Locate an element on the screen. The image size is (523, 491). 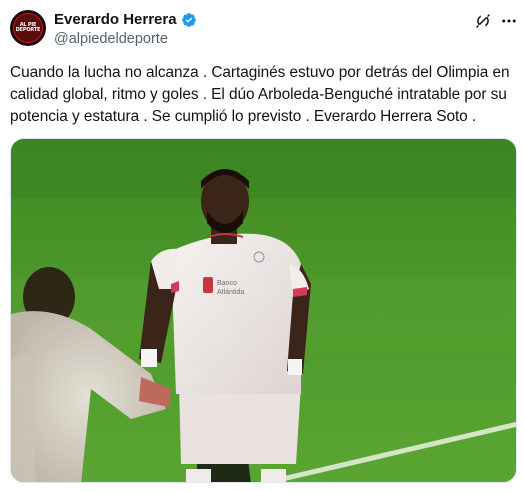
author-display-name: Everardo Herrera is located at coordinates (115, 20).